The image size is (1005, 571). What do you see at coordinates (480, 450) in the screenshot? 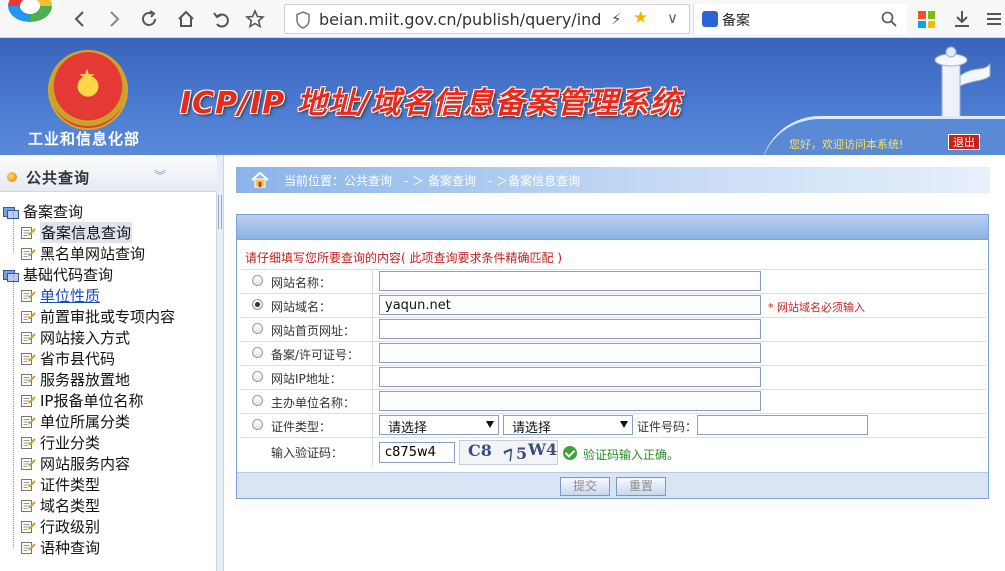
I see `captcha-char: C8` at bounding box center [480, 450].